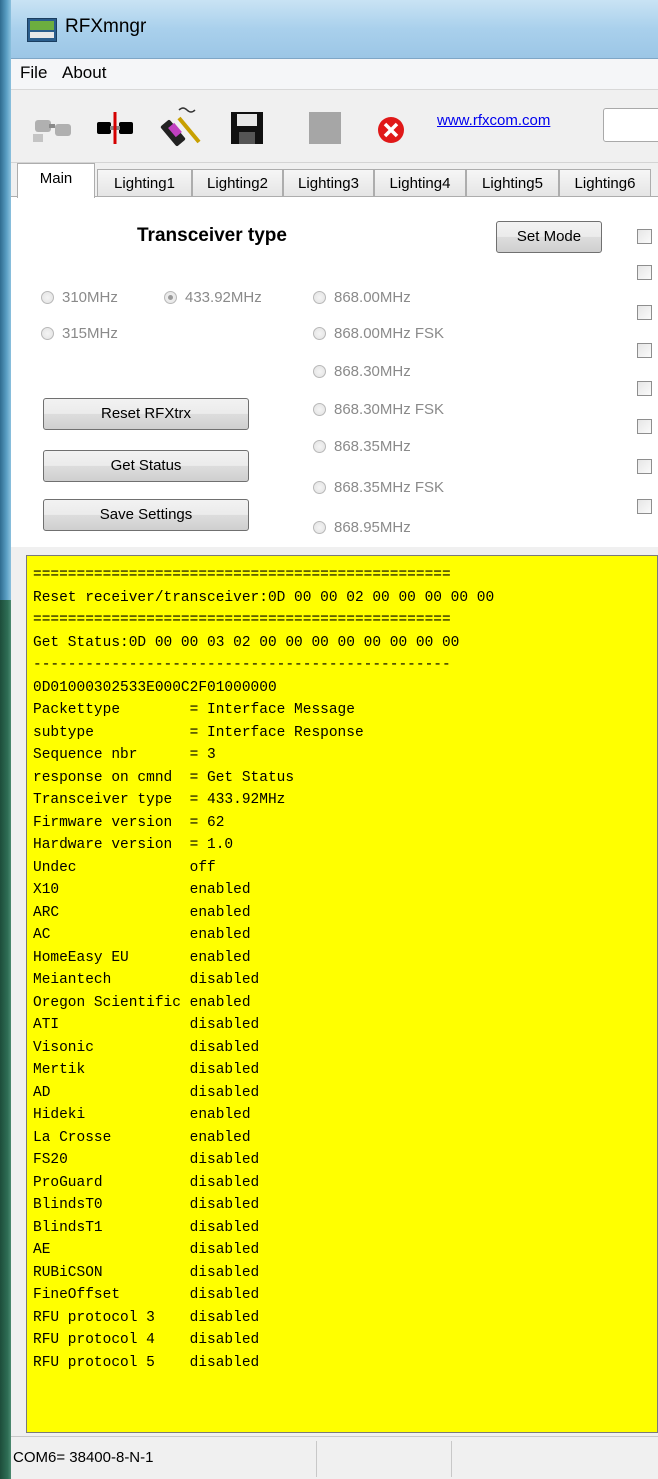  I want to click on log-line: Oregon Scientific enabled, so click(142, 1002).